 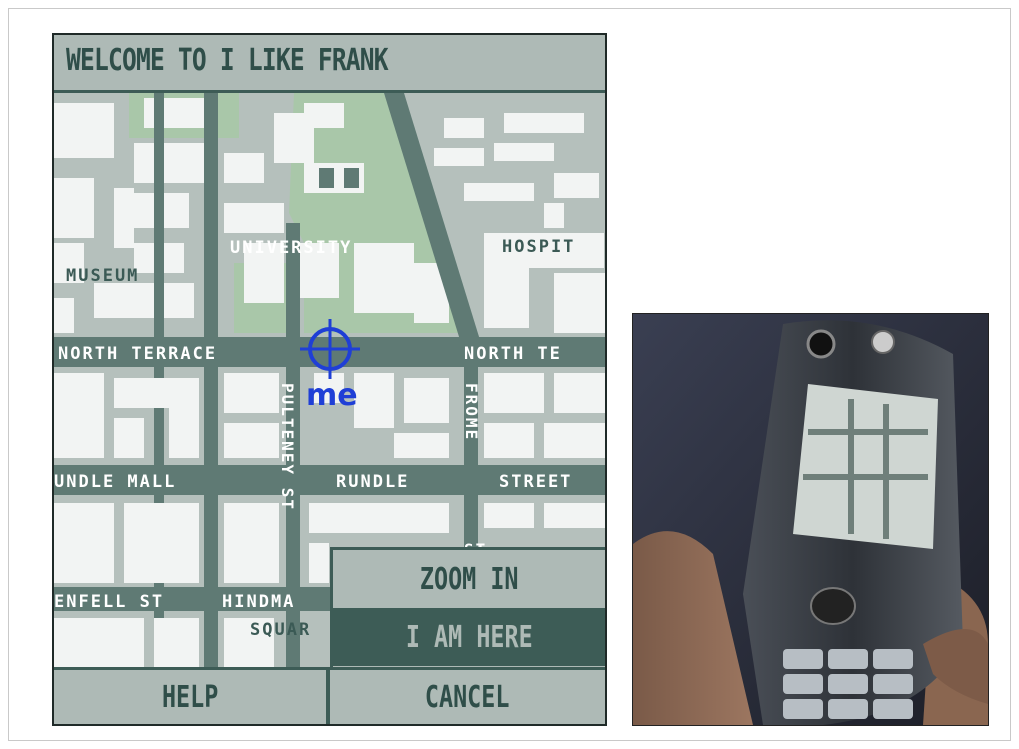 What do you see at coordinates (833, 606) in the screenshot?
I see `nav-key-icon` at bounding box center [833, 606].